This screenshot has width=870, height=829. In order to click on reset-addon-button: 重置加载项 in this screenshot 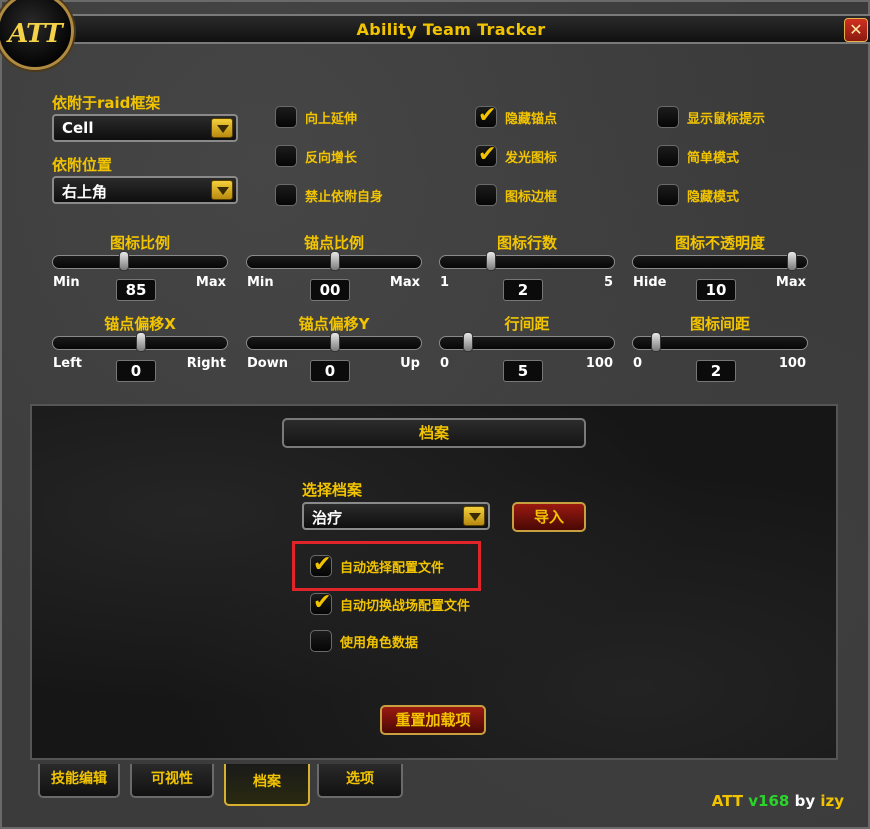, I will do `click(433, 720)`.